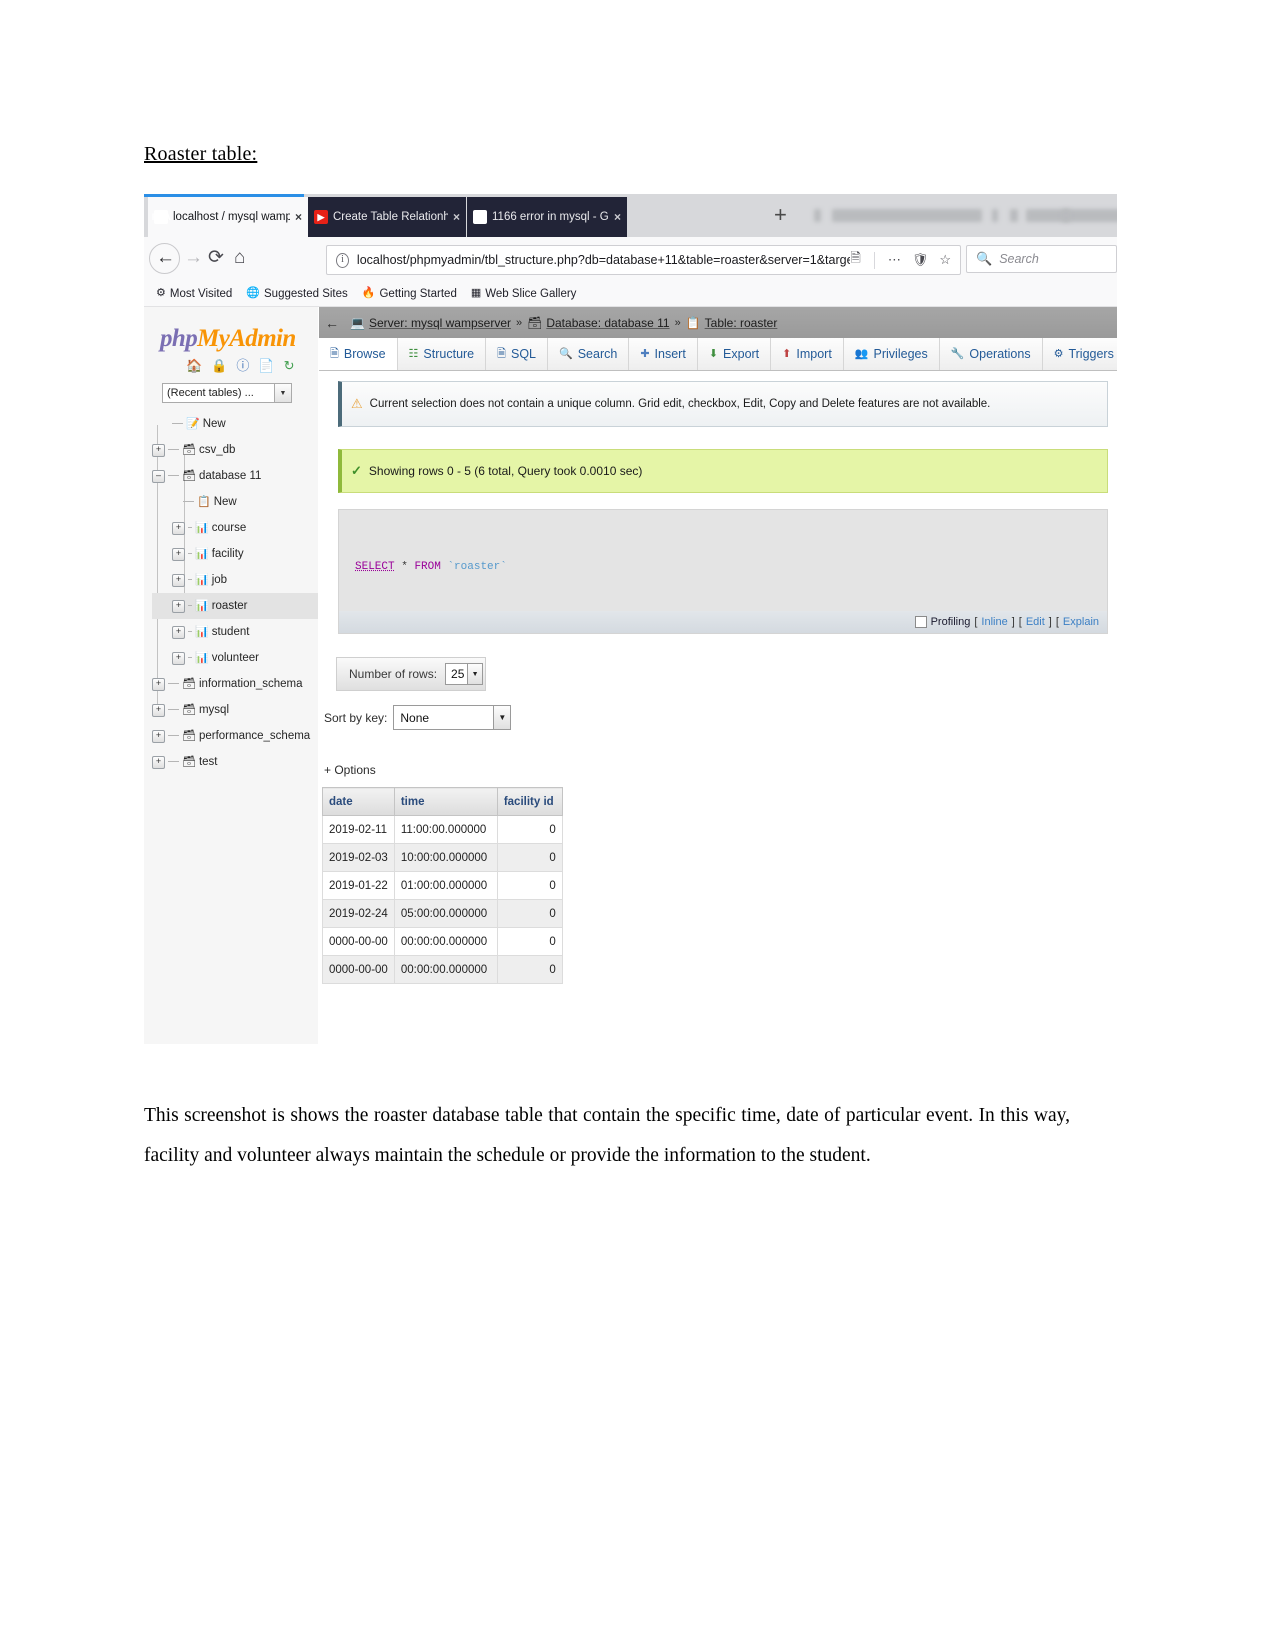  What do you see at coordinates (235, 476) in the screenshot?
I see `tree-item-database-11: – 🗃 database 11` at bounding box center [235, 476].